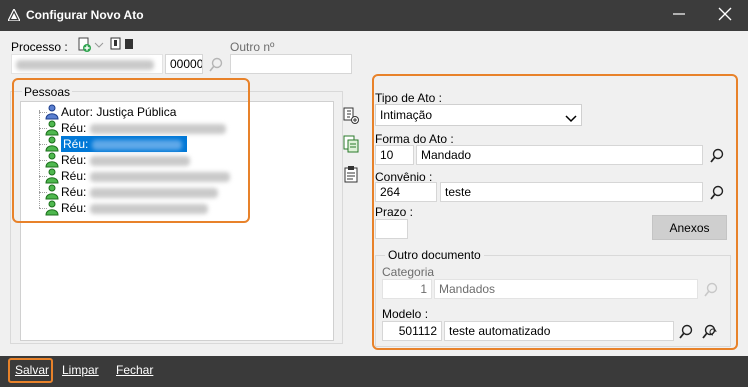  I want to click on close-button, so click(725, 15).